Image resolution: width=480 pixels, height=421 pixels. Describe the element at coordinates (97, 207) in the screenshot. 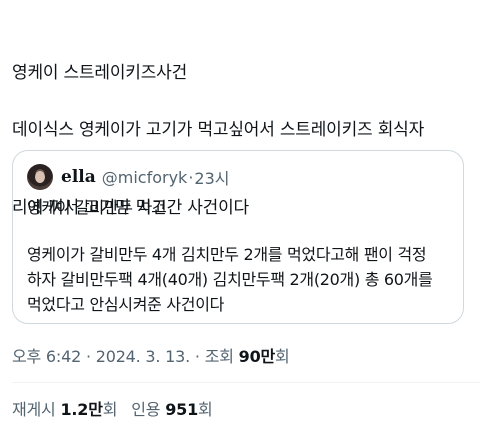

I see `quoted-tweet-title: 영케이 갈비만두 사건` at that location.